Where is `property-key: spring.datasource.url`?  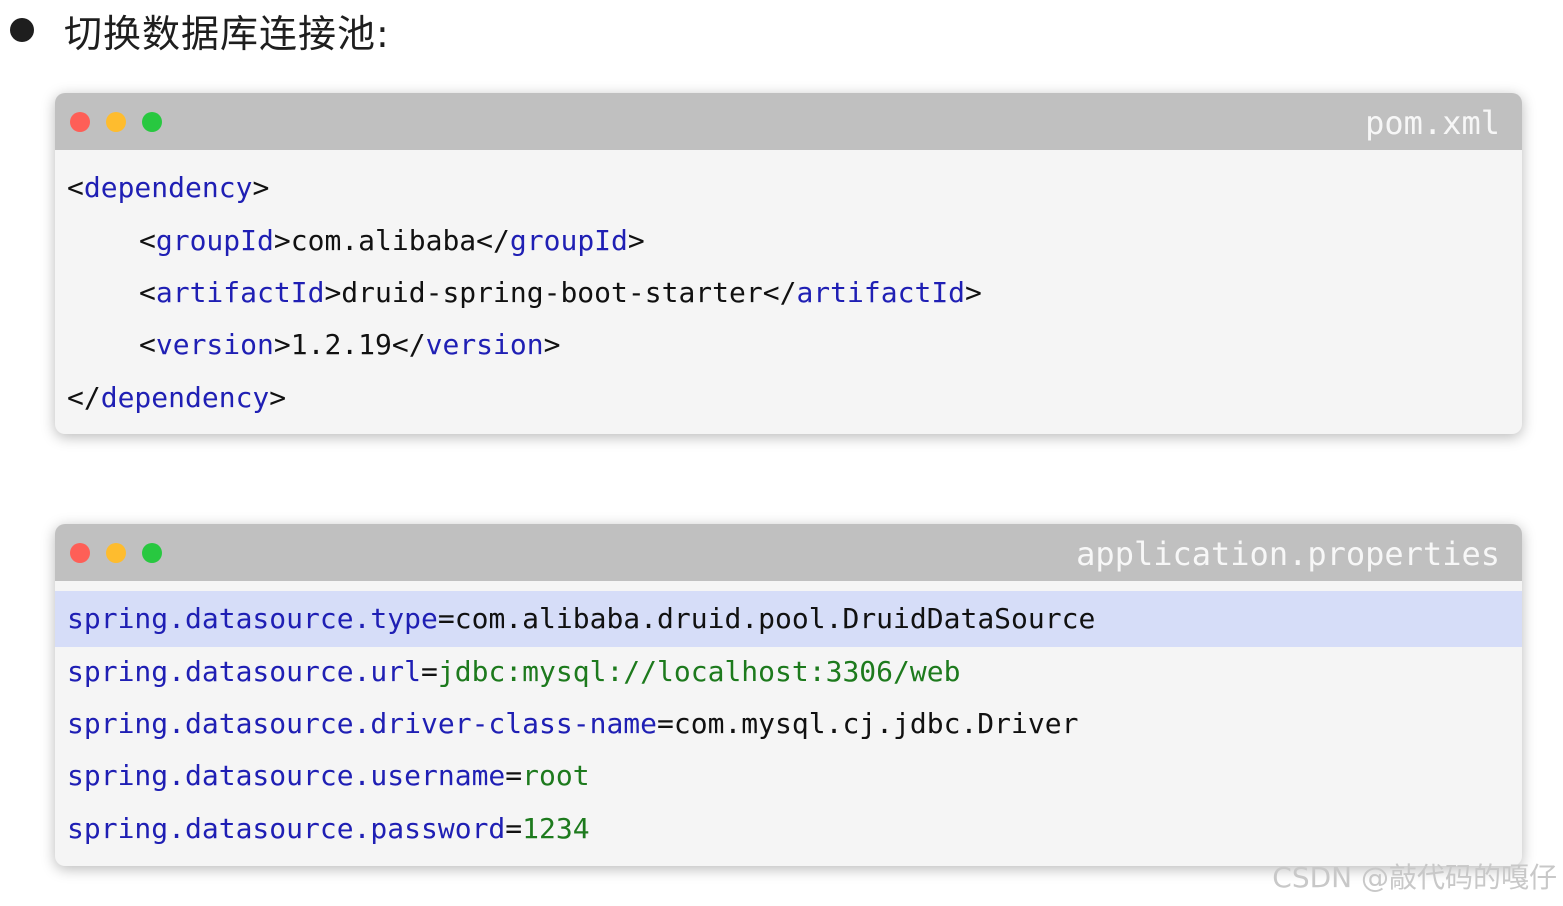 property-key: spring.datasource.url is located at coordinates (244, 671).